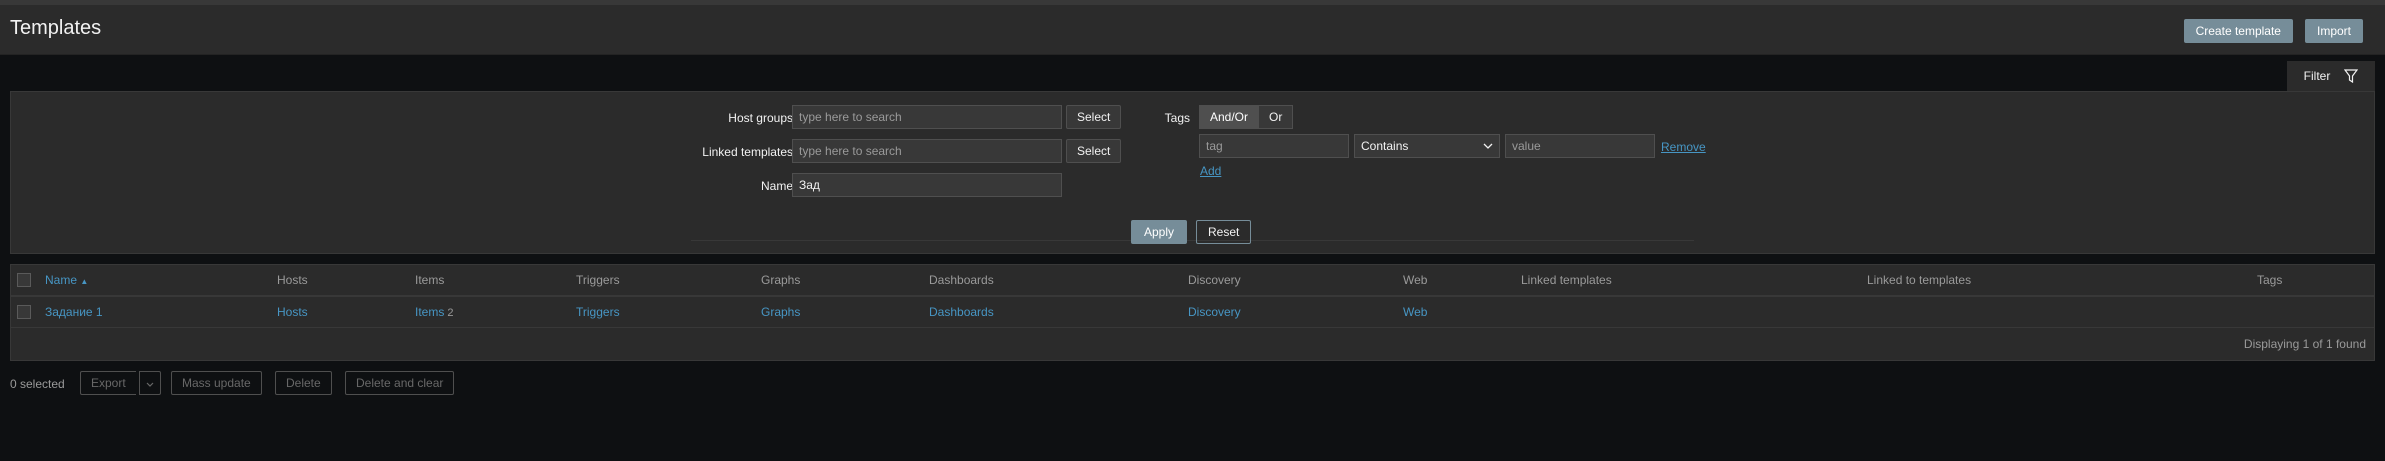  I want to click on tag-add-link: Add, so click(1210, 171).